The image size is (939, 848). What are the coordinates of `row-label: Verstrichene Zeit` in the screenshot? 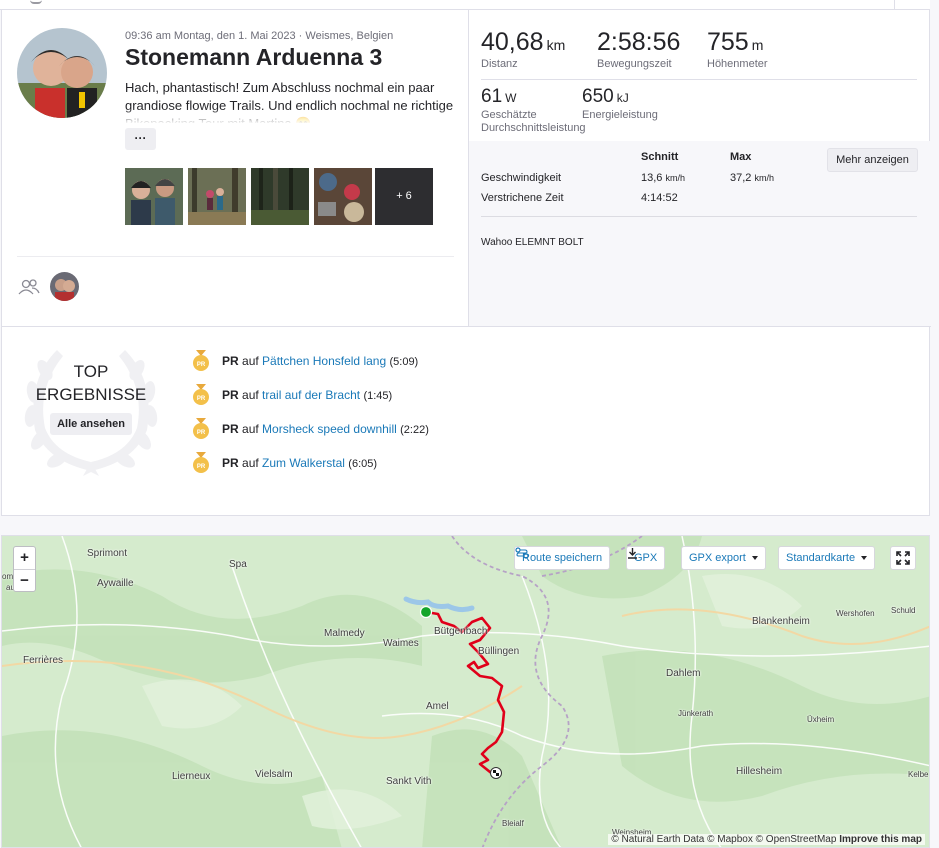 It's located at (522, 198).